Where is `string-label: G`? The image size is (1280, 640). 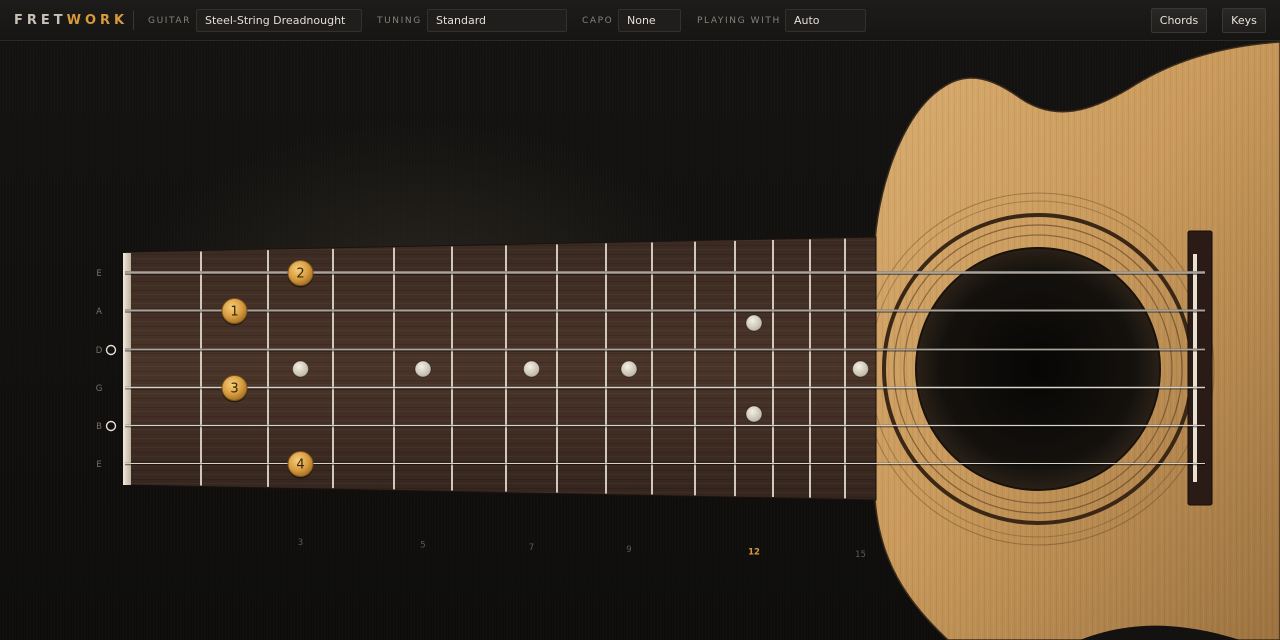
string-label: G is located at coordinates (99, 389).